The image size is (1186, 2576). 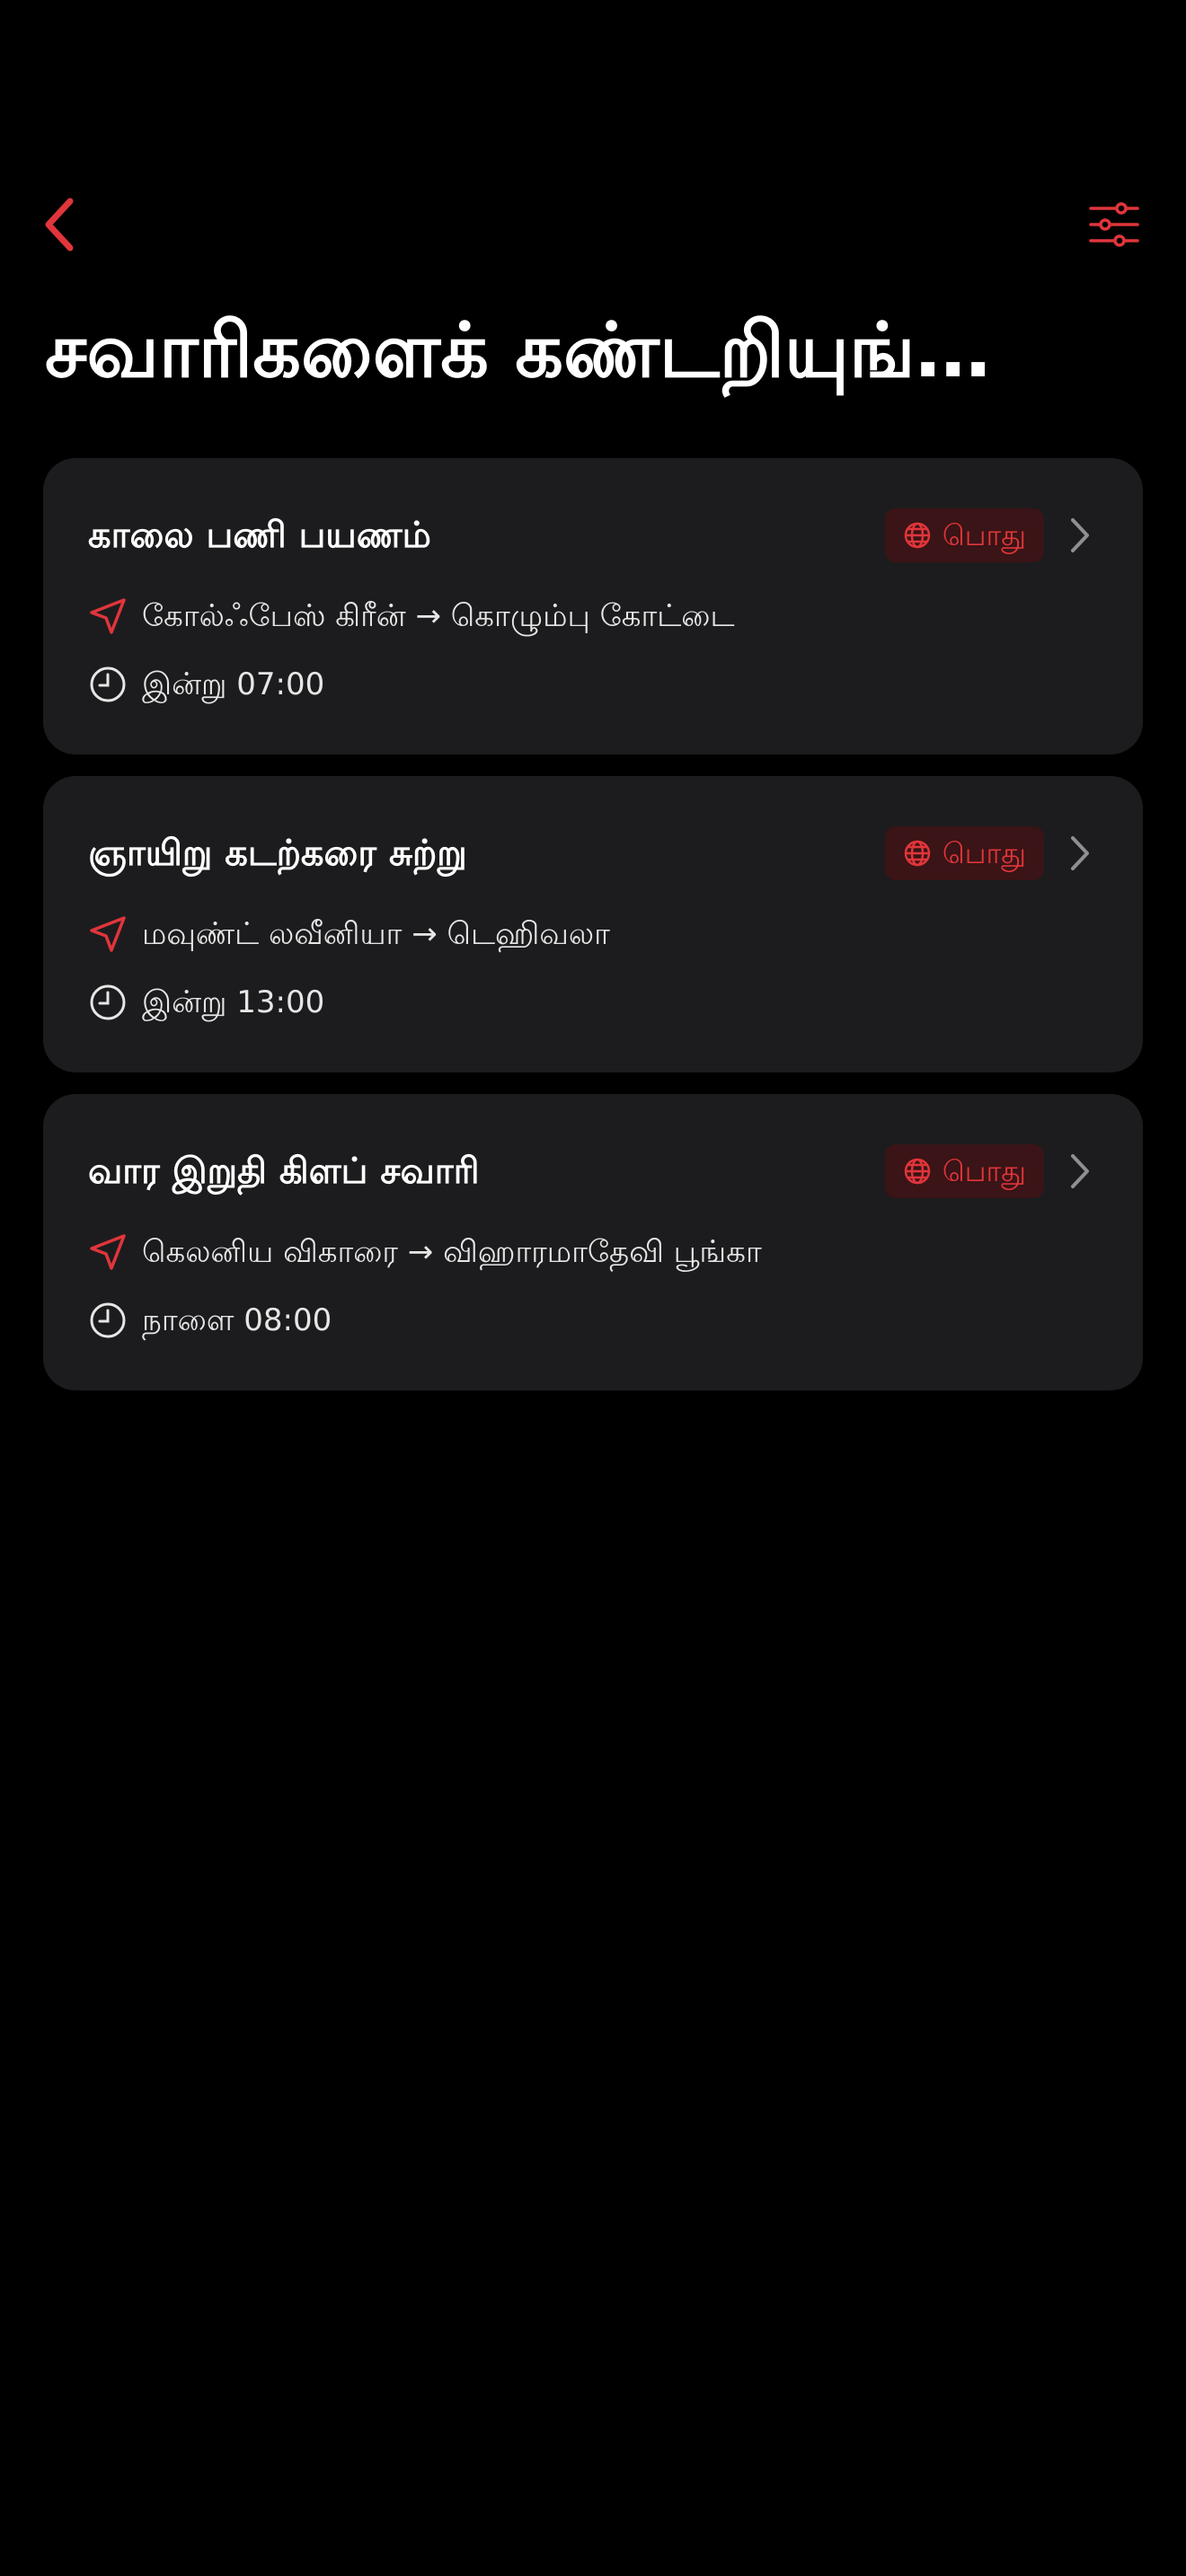 What do you see at coordinates (237, 1320) in the screenshot?
I see `time-text: நாளை 08:00` at bounding box center [237, 1320].